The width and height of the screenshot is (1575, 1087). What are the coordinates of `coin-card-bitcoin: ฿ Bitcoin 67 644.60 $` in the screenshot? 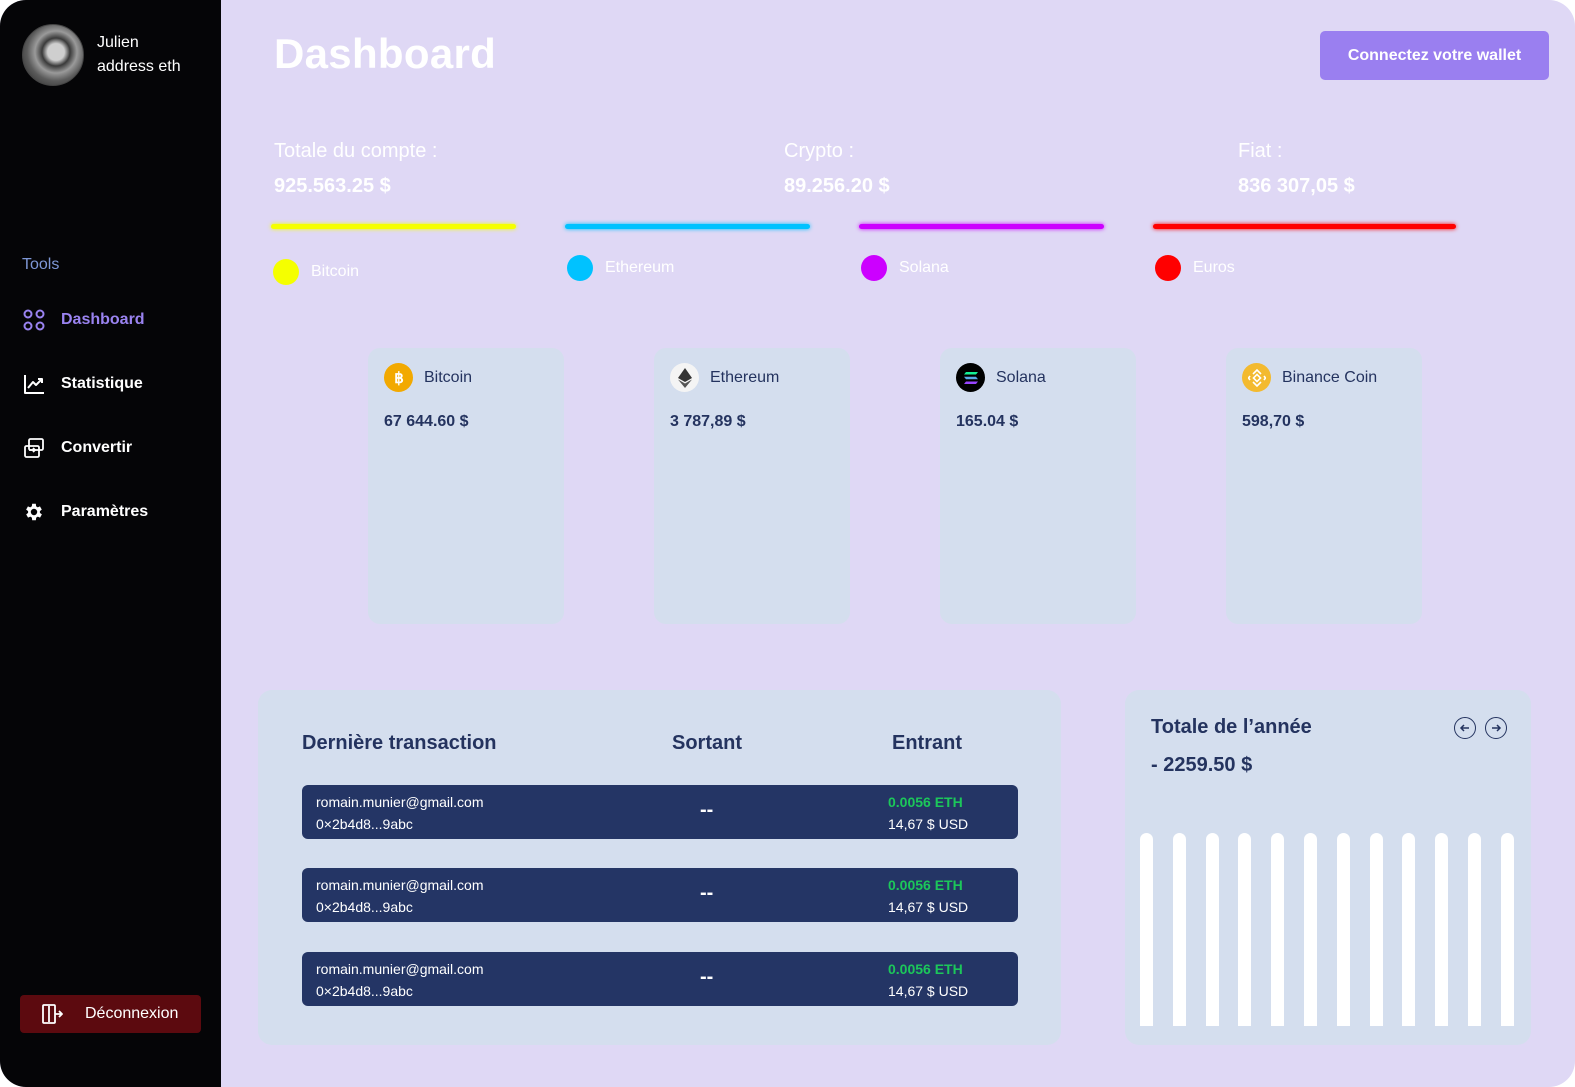 It's located at (466, 486).